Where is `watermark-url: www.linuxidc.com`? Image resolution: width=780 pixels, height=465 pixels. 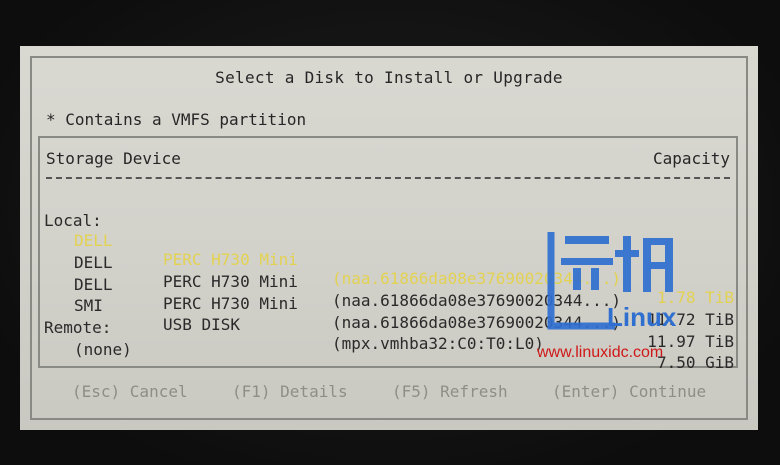
watermark-url: www.linuxidc.com is located at coordinates (600, 352).